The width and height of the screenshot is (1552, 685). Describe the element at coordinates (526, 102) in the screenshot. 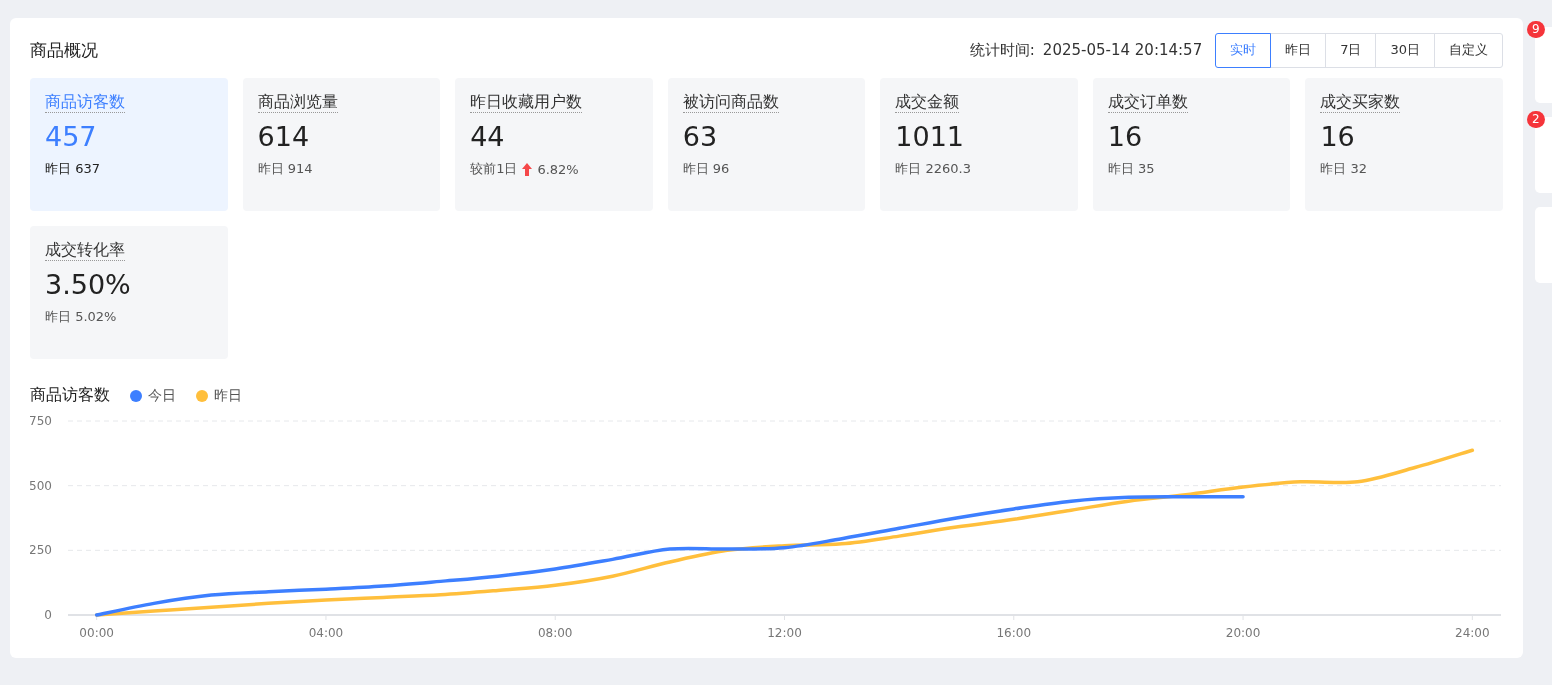

I see `metric-label: 昨日收藏用户数` at that location.